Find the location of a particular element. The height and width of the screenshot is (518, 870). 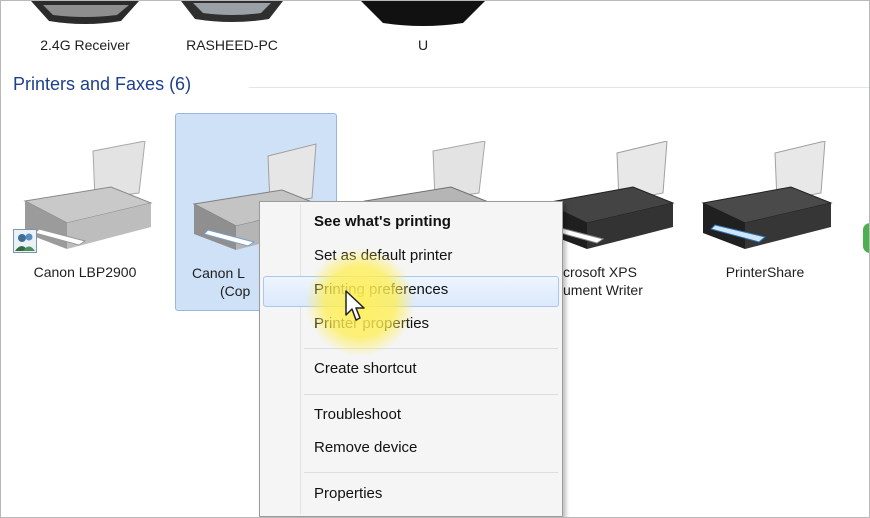

menu-item-remove-device: Remove device is located at coordinates (365, 448).